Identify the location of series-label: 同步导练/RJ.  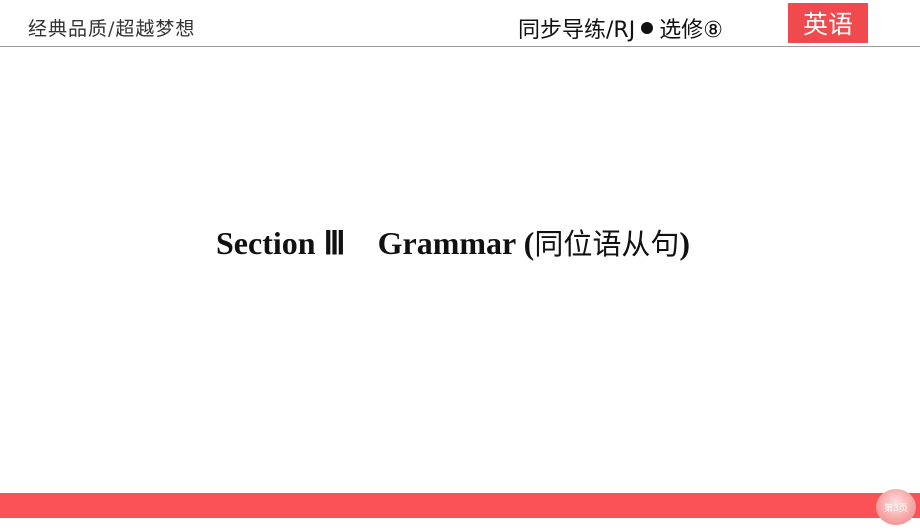
(577, 30).